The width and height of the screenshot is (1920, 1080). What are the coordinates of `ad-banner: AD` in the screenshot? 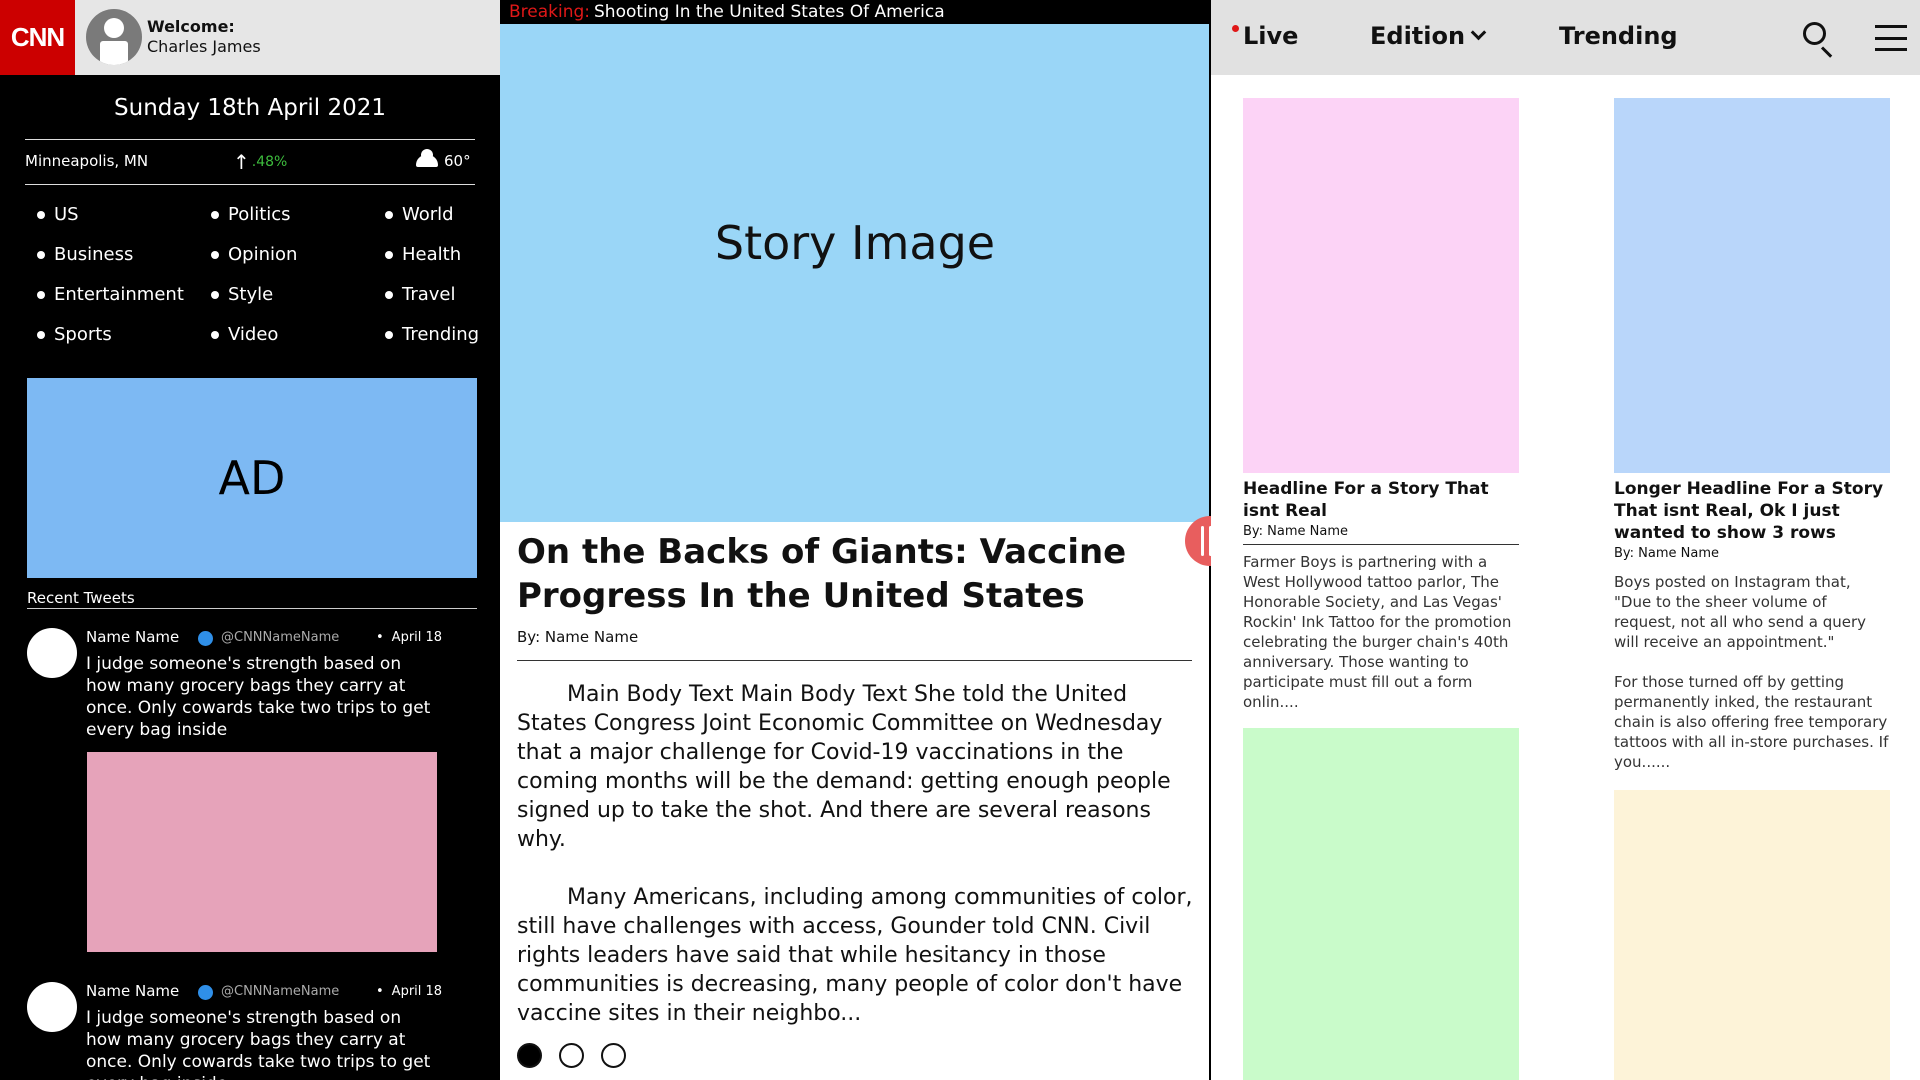 It's located at (252, 478).